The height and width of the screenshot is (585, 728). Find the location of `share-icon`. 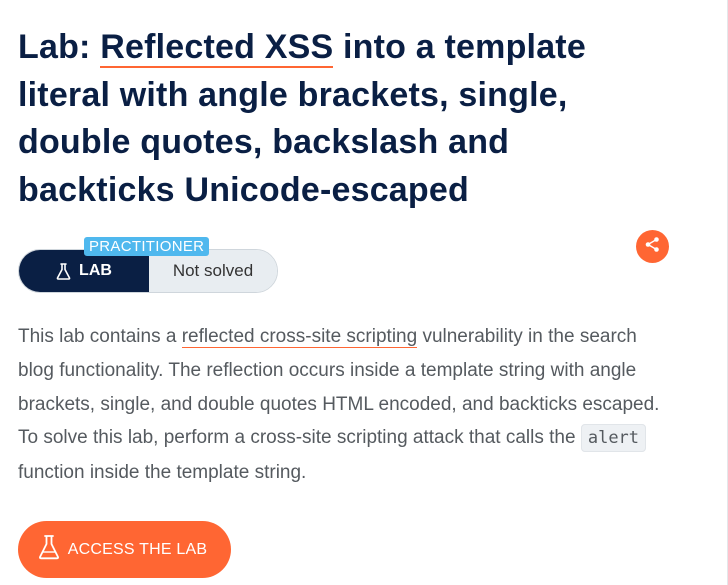

share-icon is located at coordinates (652, 247).